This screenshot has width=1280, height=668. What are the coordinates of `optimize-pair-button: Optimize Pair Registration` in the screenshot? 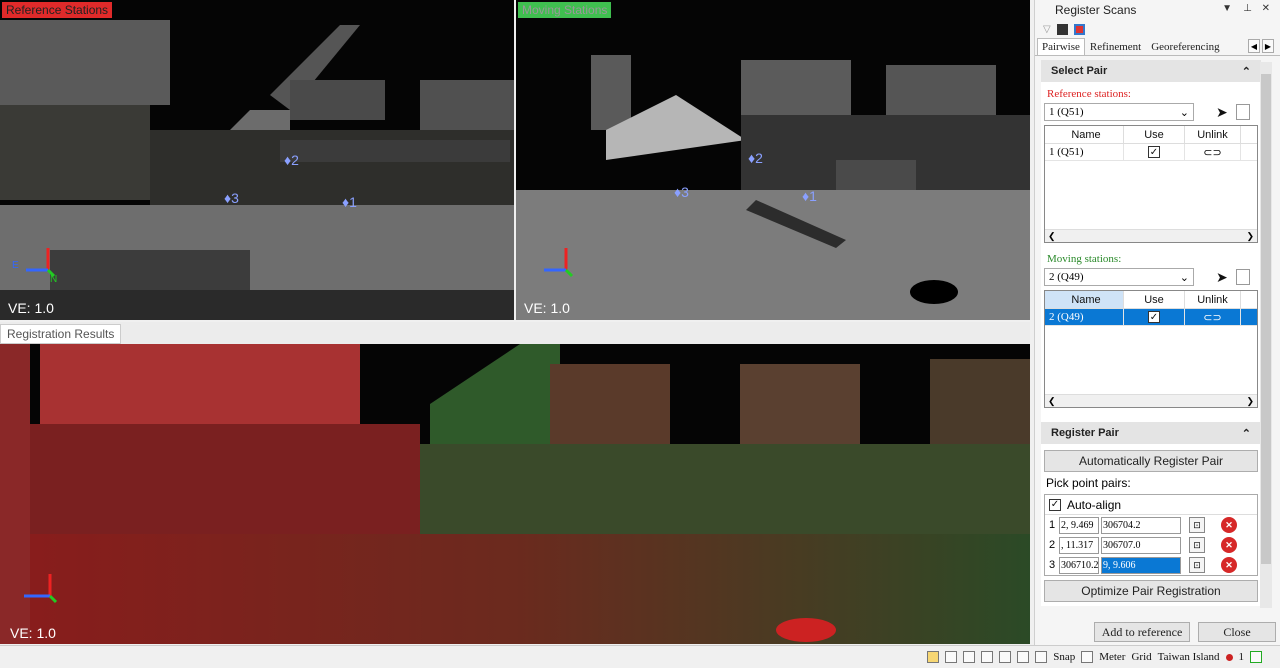 It's located at (1151, 591).